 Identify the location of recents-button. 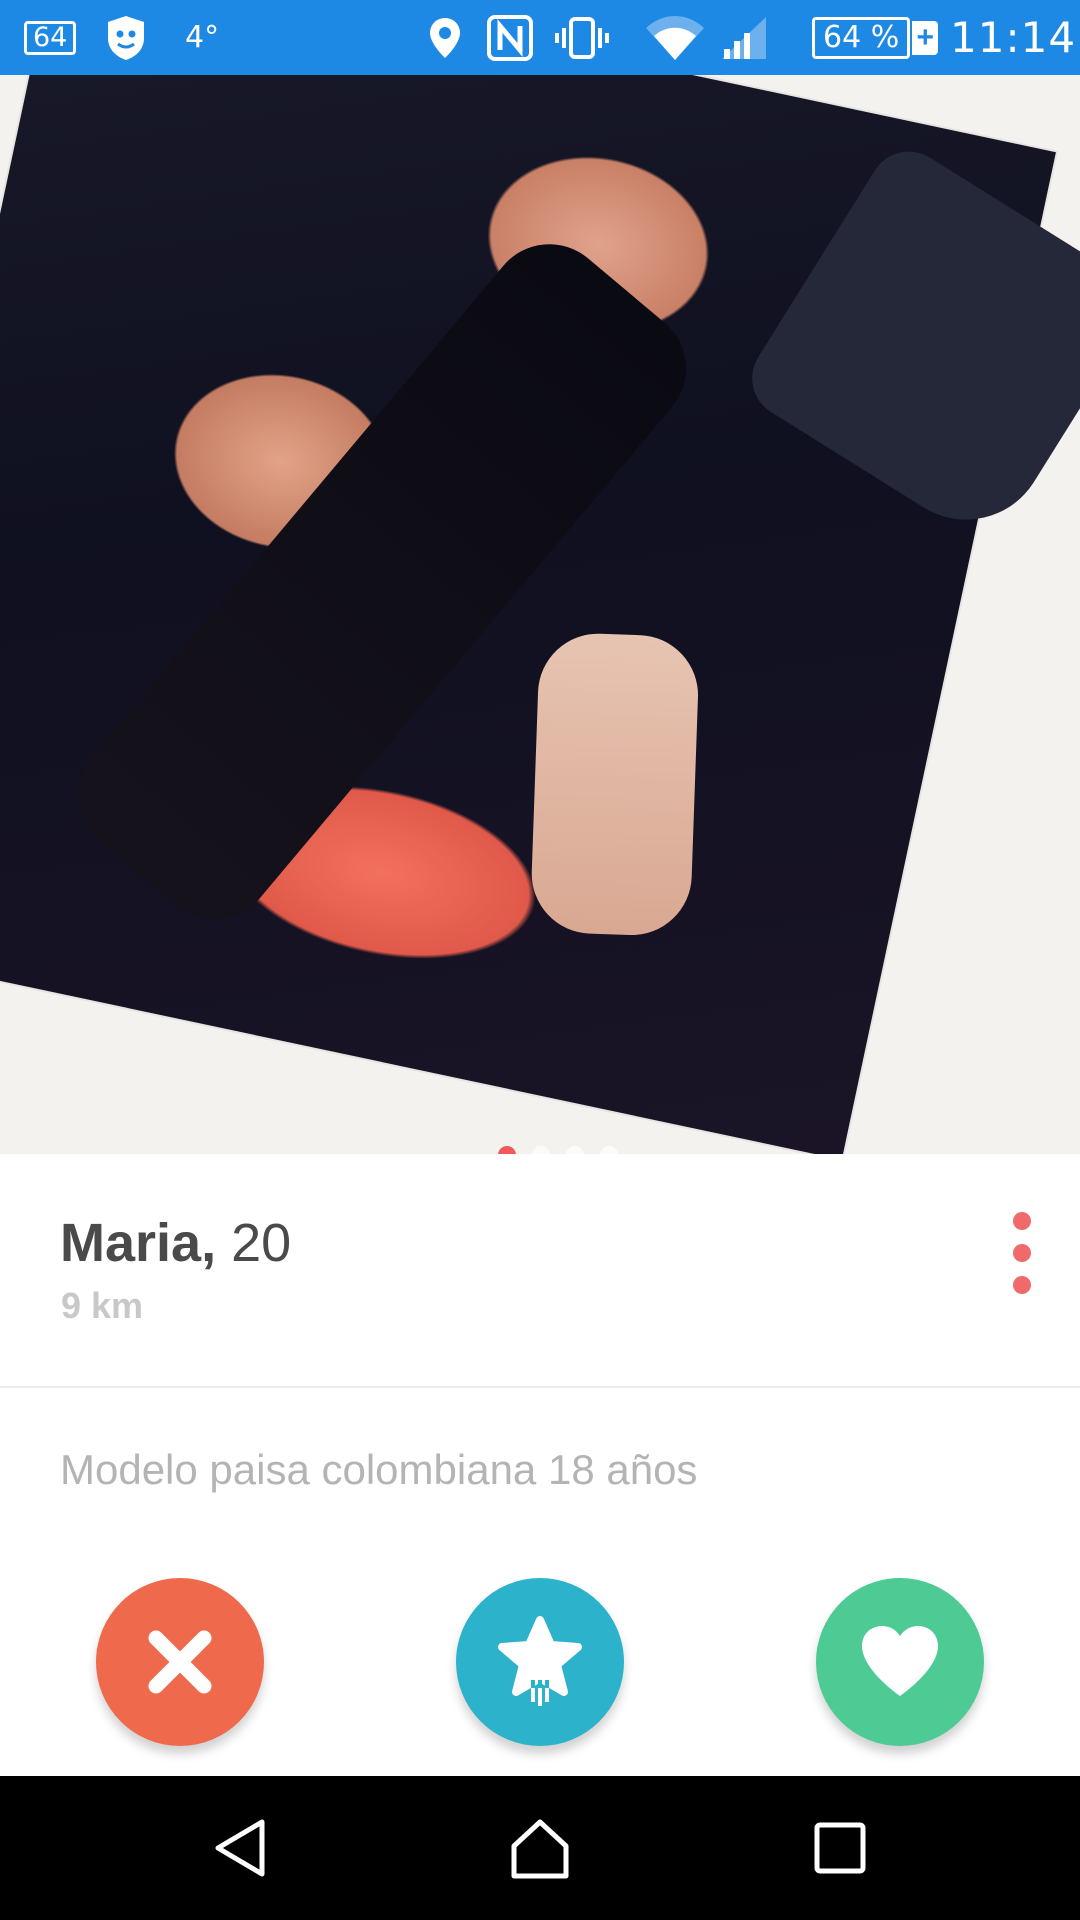
(840, 1848).